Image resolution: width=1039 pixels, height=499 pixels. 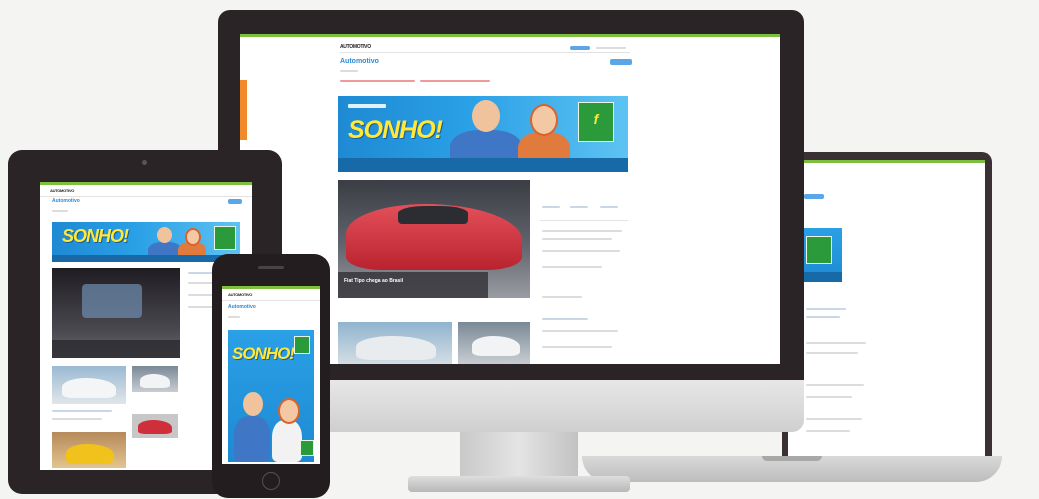 What do you see at coordinates (146, 183) in the screenshot?
I see `tablet-topbar` at bounding box center [146, 183].